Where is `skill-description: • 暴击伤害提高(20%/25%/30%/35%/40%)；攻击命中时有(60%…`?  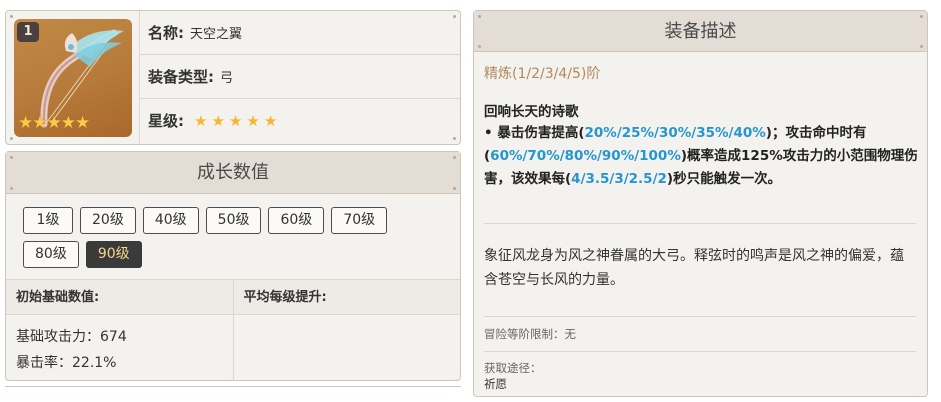
skill-description: • 暴击伤害提高(20%/25%/30%/35%/40%)；攻击命中时有(60%… is located at coordinates (701, 156).